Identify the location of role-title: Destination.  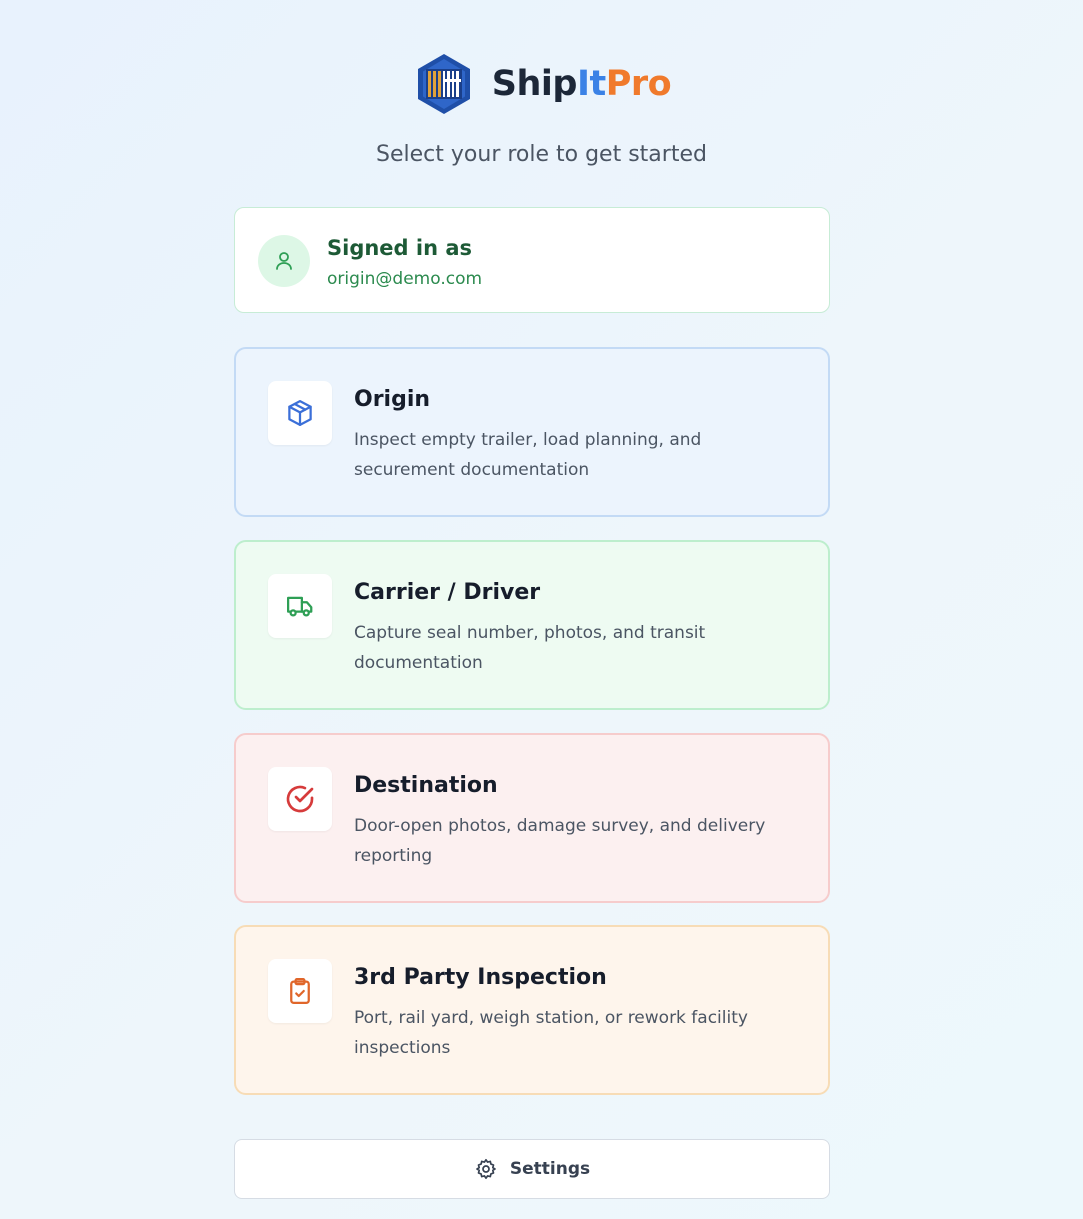
(426, 785).